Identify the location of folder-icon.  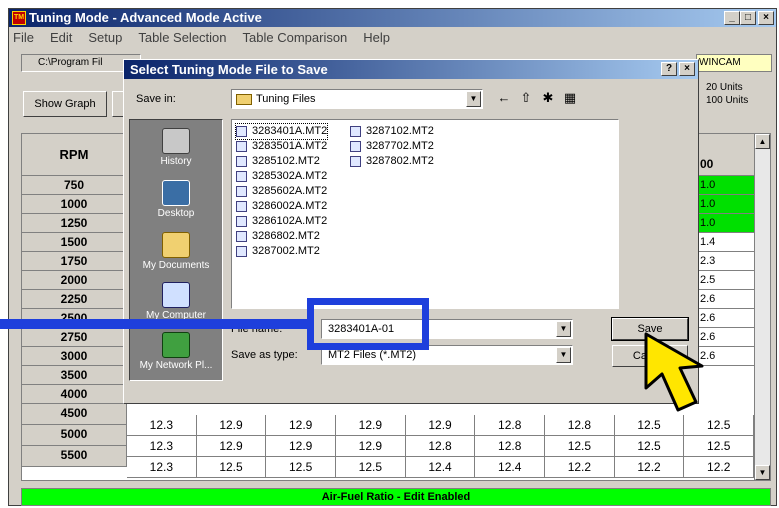
(244, 99).